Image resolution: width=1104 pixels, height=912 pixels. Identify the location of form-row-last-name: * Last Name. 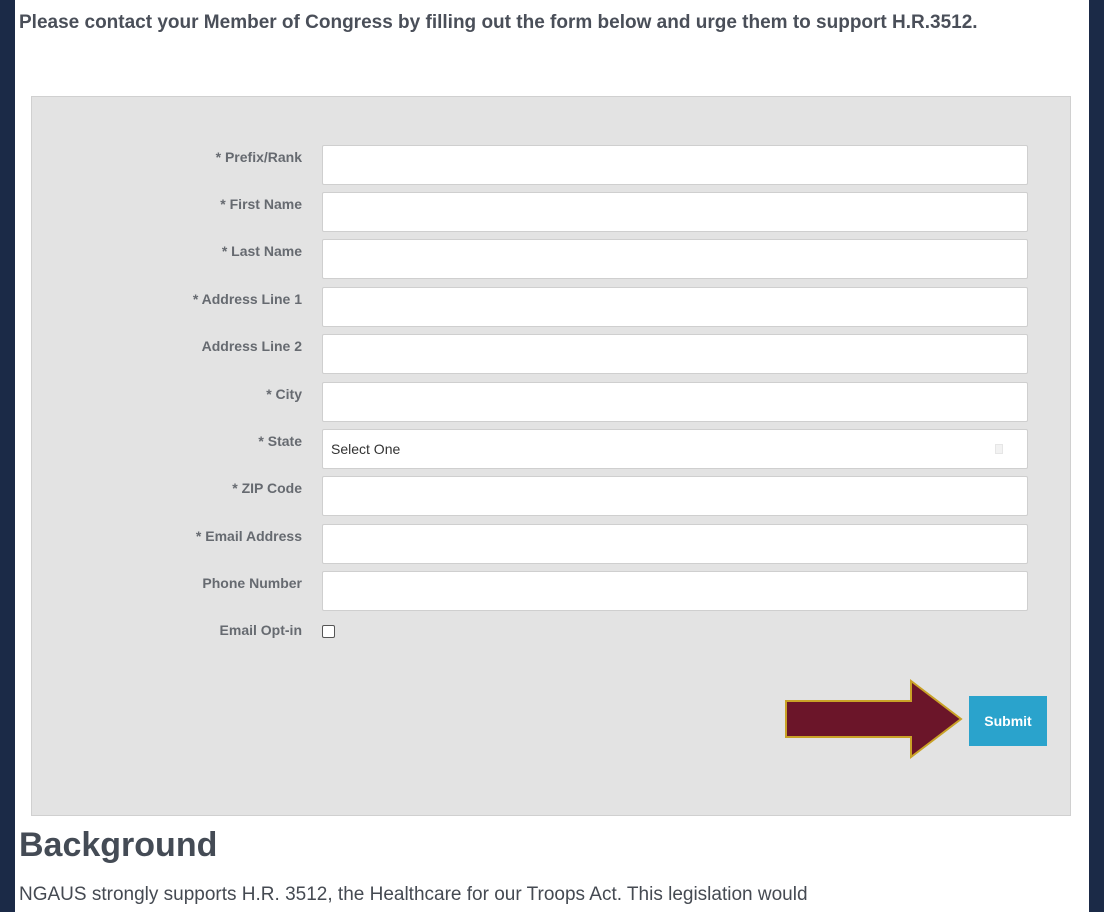
(551, 259).